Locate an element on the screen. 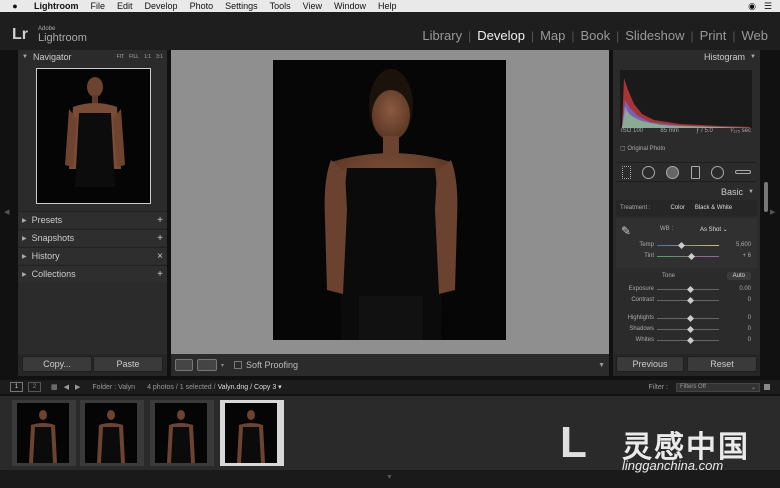 The height and width of the screenshot is (488, 780). tint-value: + 6 is located at coordinates (735, 256).